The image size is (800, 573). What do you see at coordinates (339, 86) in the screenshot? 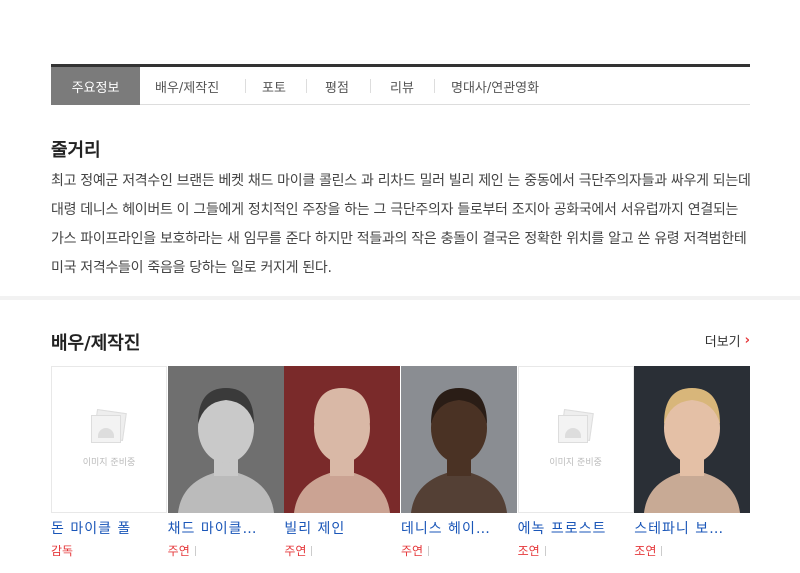
I see `tab-ratings: 평점` at bounding box center [339, 86].